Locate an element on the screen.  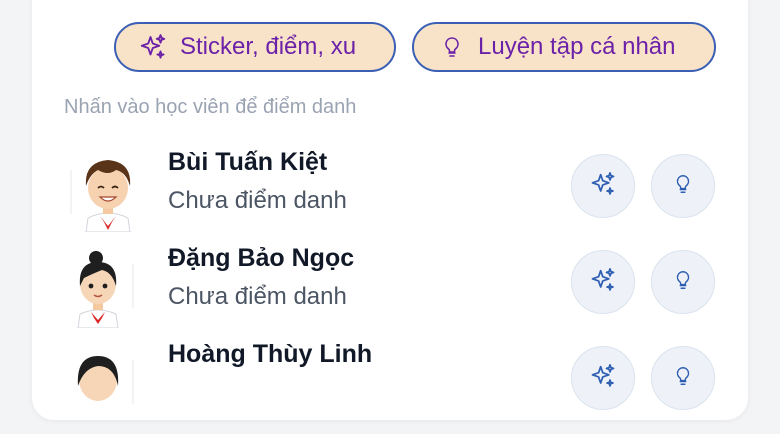
sticker-button-label: Sticker, điểm, xu is located at coordinates (268, 46).